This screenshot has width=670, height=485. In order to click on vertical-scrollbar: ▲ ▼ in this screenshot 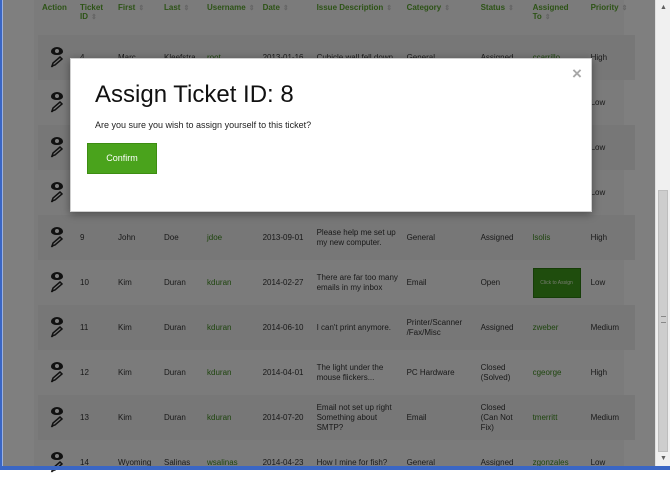, I will do `click(662, 233)`.